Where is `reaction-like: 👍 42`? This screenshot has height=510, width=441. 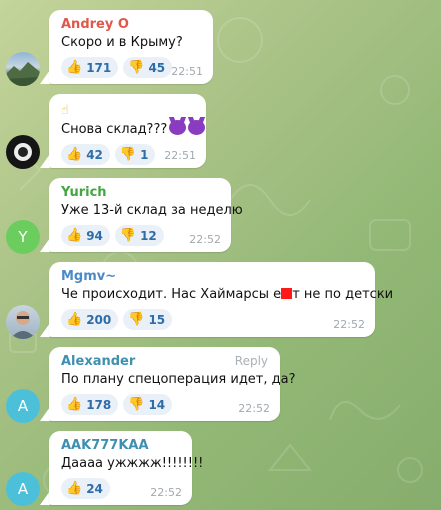
reaction-like: 👍 42 is located at coordinates (85, 154).